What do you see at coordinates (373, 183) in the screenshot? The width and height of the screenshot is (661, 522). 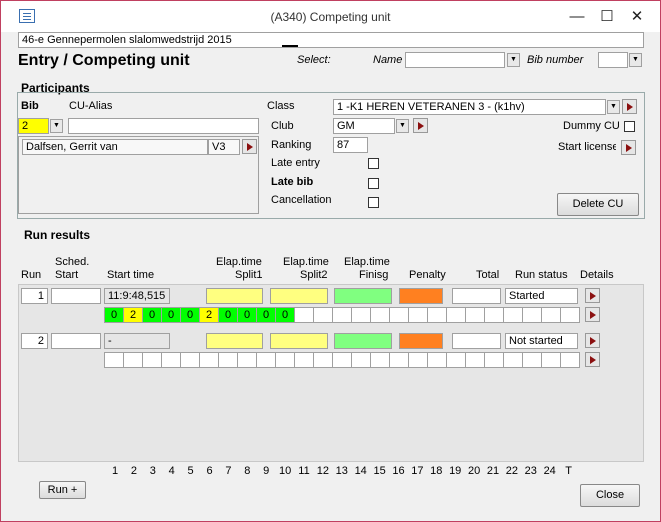 I see `late-bib-checkbox` at bounding box center [373, 183].